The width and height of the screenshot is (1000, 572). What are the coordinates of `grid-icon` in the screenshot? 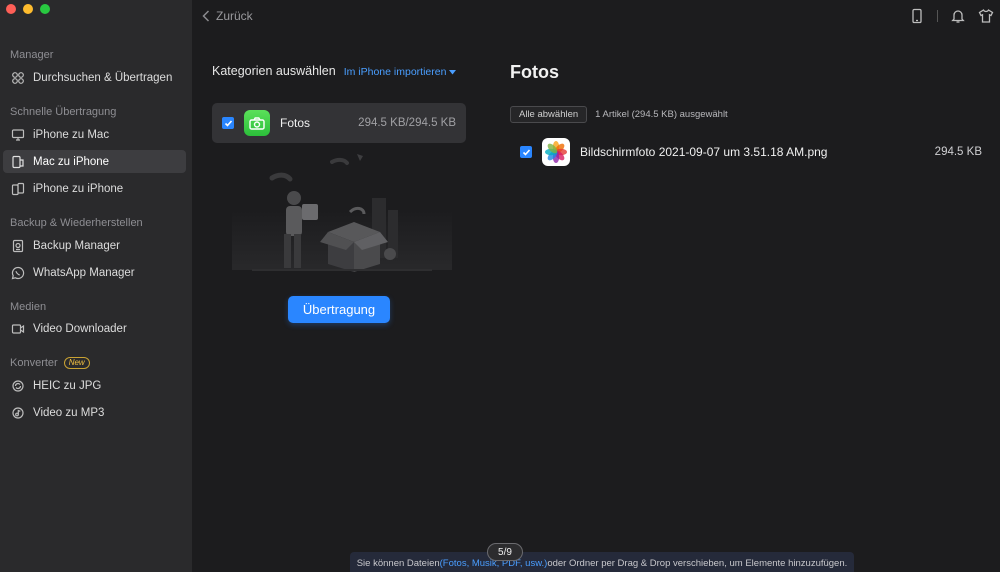 It's located at (18, 77).